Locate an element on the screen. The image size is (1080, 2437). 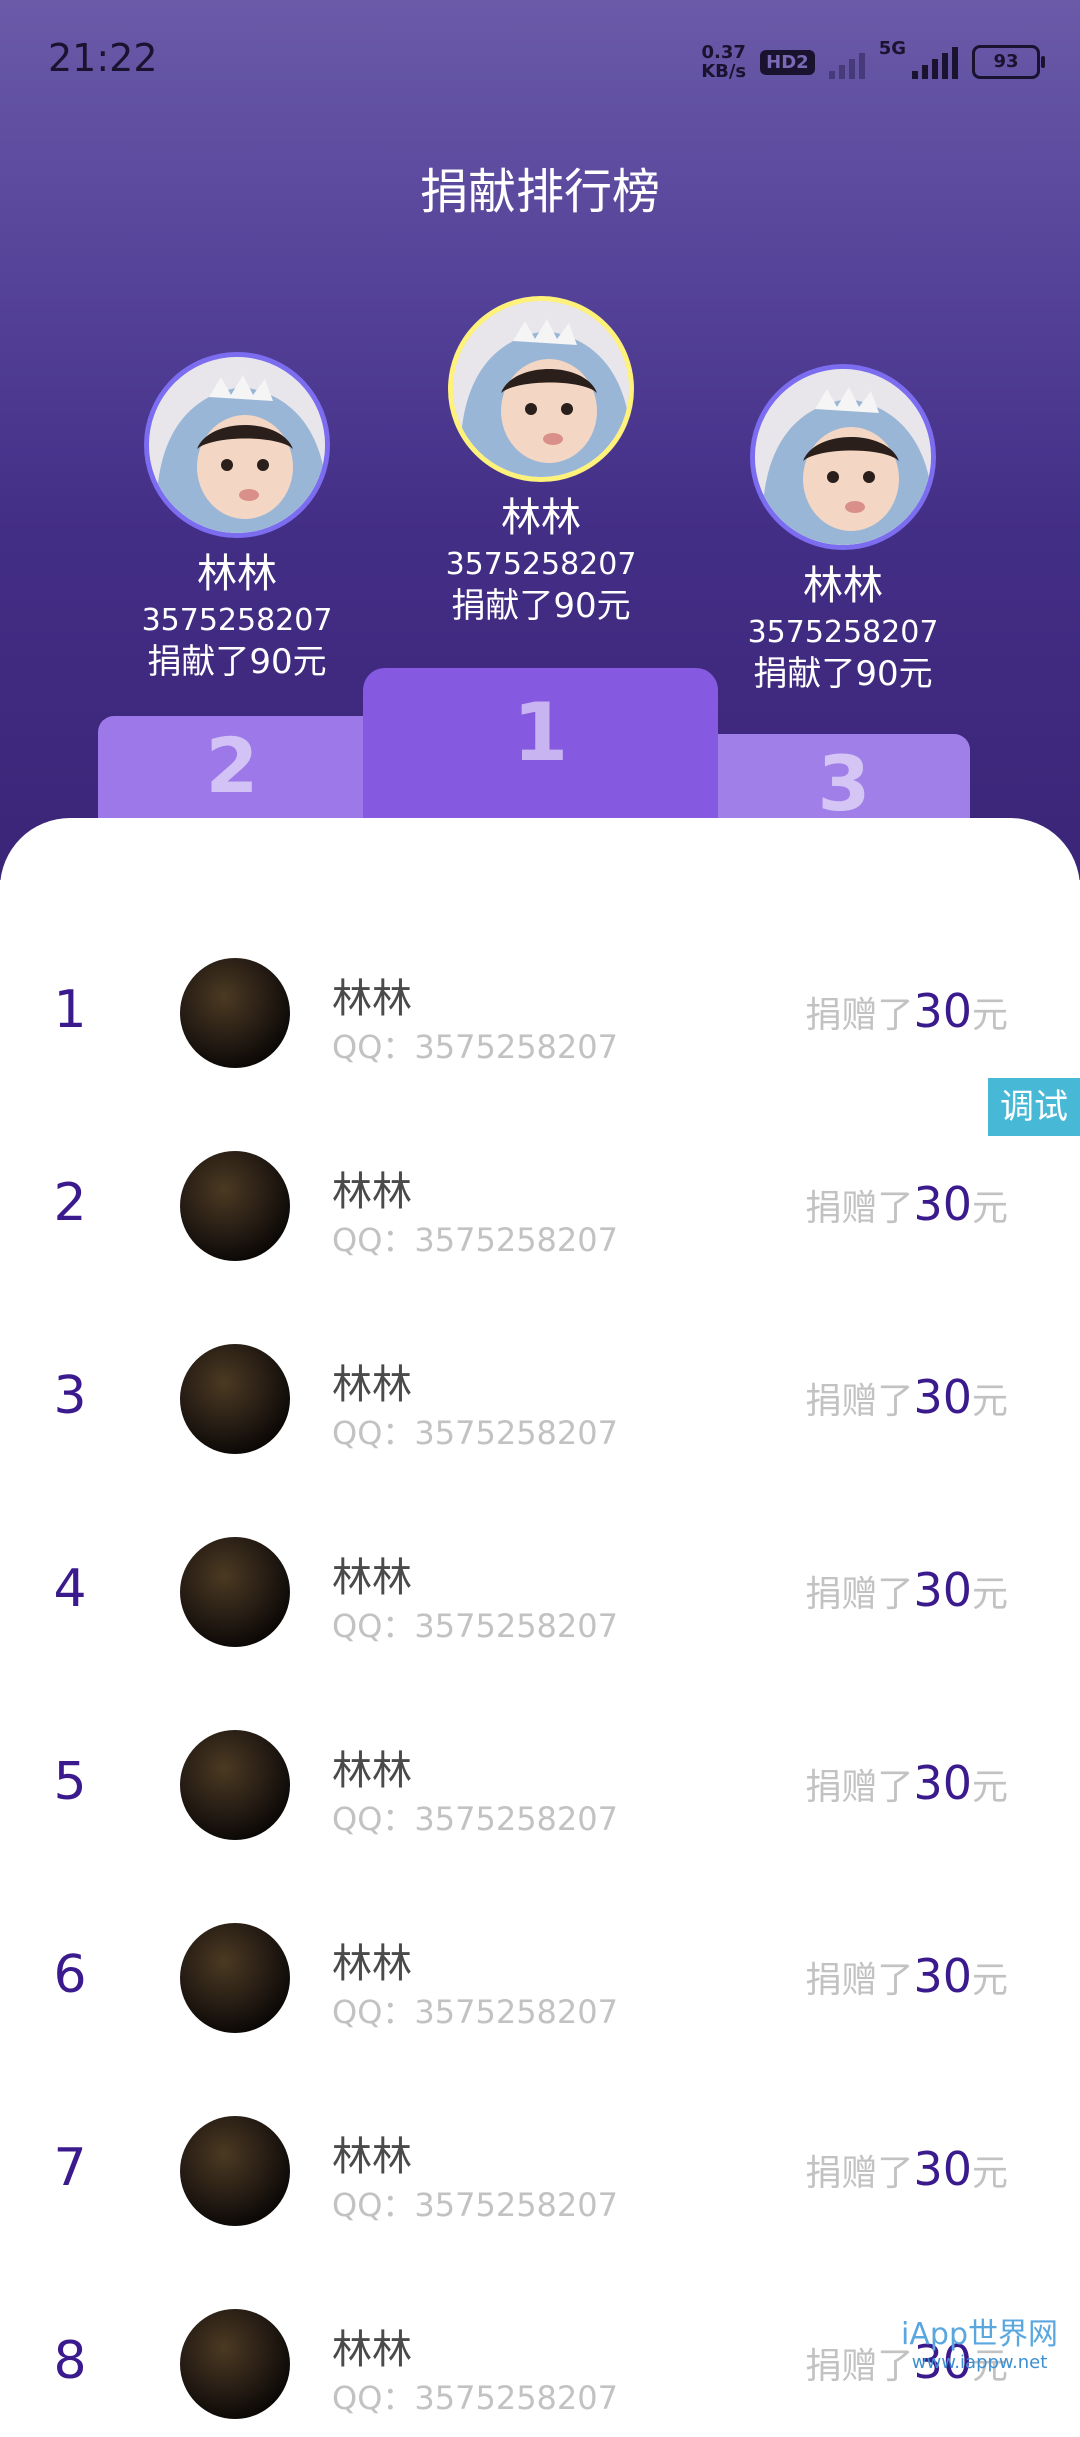
rank-number: 6 is located at coordinates (70, 1975).